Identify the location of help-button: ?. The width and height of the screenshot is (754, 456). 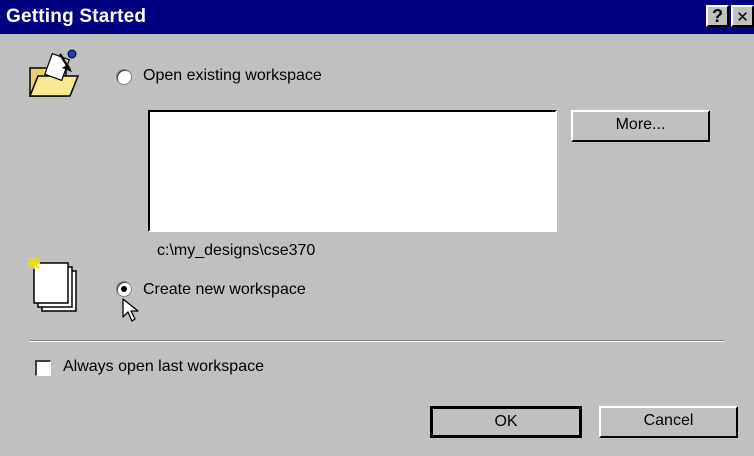
(717, 16).